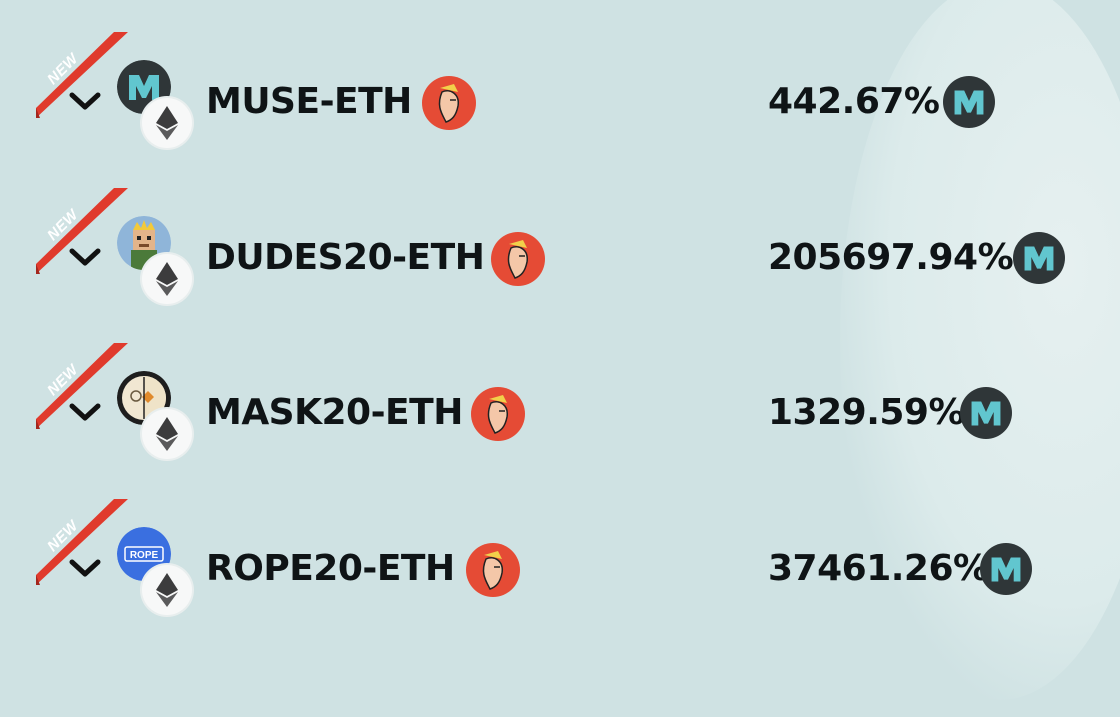 The image size is (1120, 717). Describe the element at coordinates (854, 101) in the screenshot. I see `apr-value: 442.67%` at that location.